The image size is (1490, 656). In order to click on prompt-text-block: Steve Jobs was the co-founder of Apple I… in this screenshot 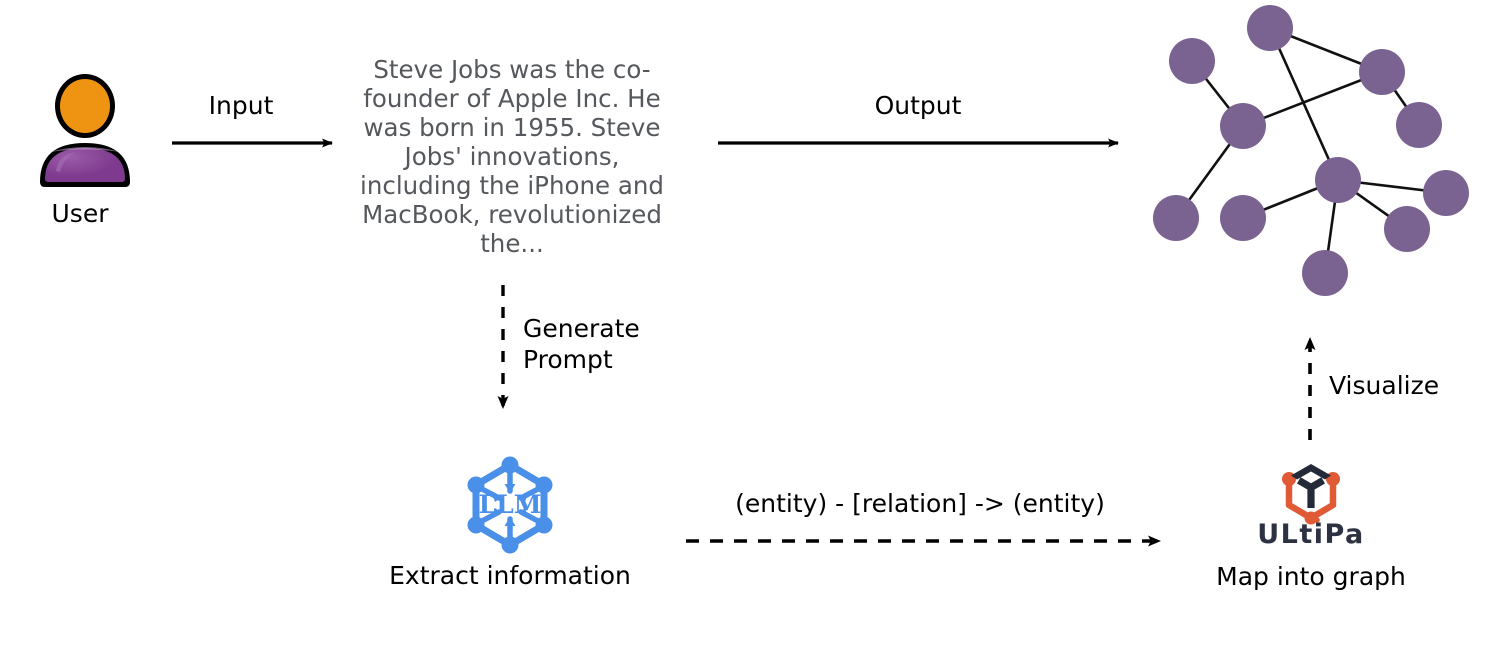, I will do `click(512, 156)`.